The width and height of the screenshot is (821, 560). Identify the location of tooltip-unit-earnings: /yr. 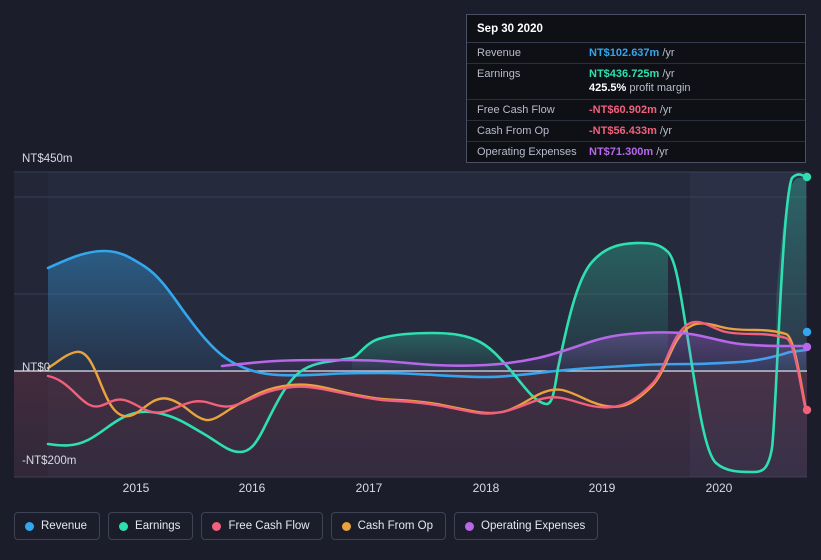
(668, 74).